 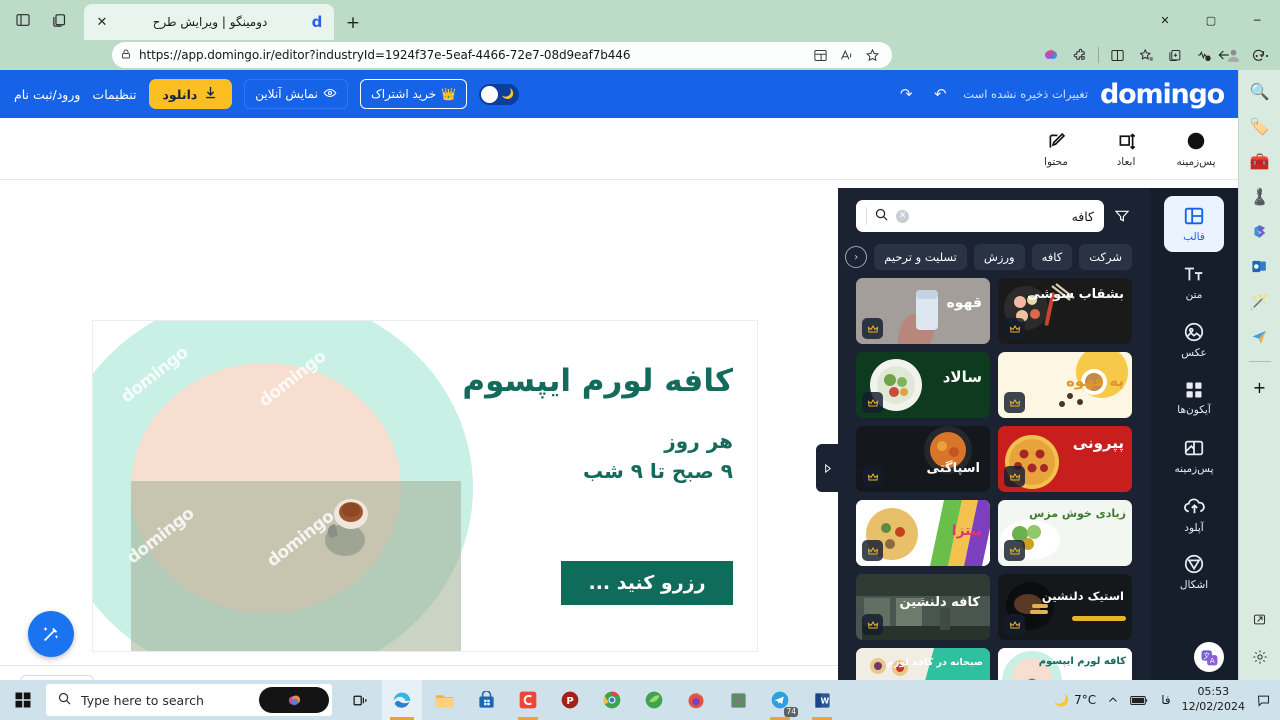 What do you see at coordinates (1165, 700) in the screenshot?
I see `language-indicator: فا` at bounding box center [1165, 700].